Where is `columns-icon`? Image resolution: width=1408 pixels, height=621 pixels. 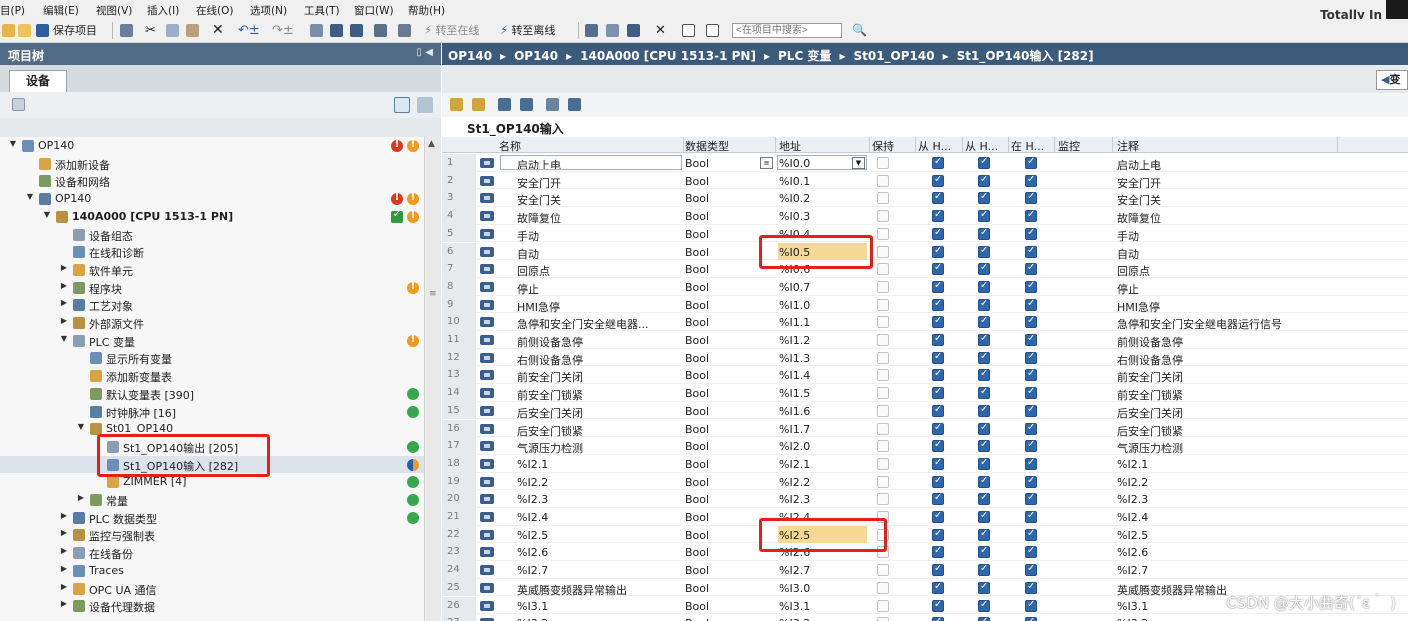 columns-icon is located at coordinates (574, 104).